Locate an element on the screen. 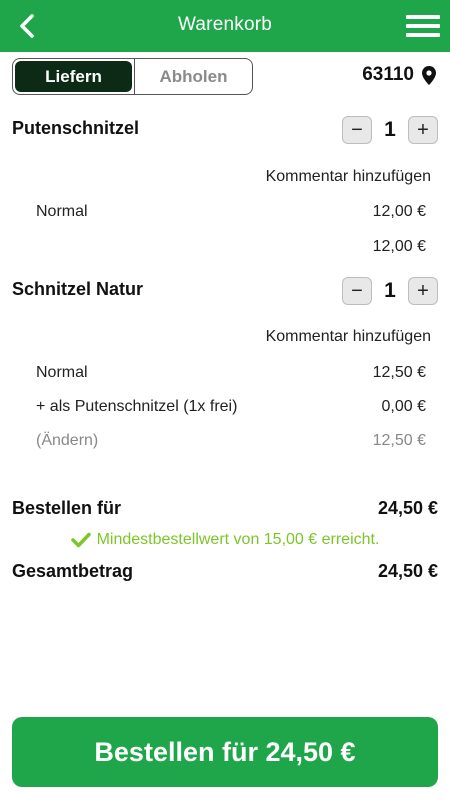  cart-item-line: Normal 12,00 € is located at coordinates (231, 212).